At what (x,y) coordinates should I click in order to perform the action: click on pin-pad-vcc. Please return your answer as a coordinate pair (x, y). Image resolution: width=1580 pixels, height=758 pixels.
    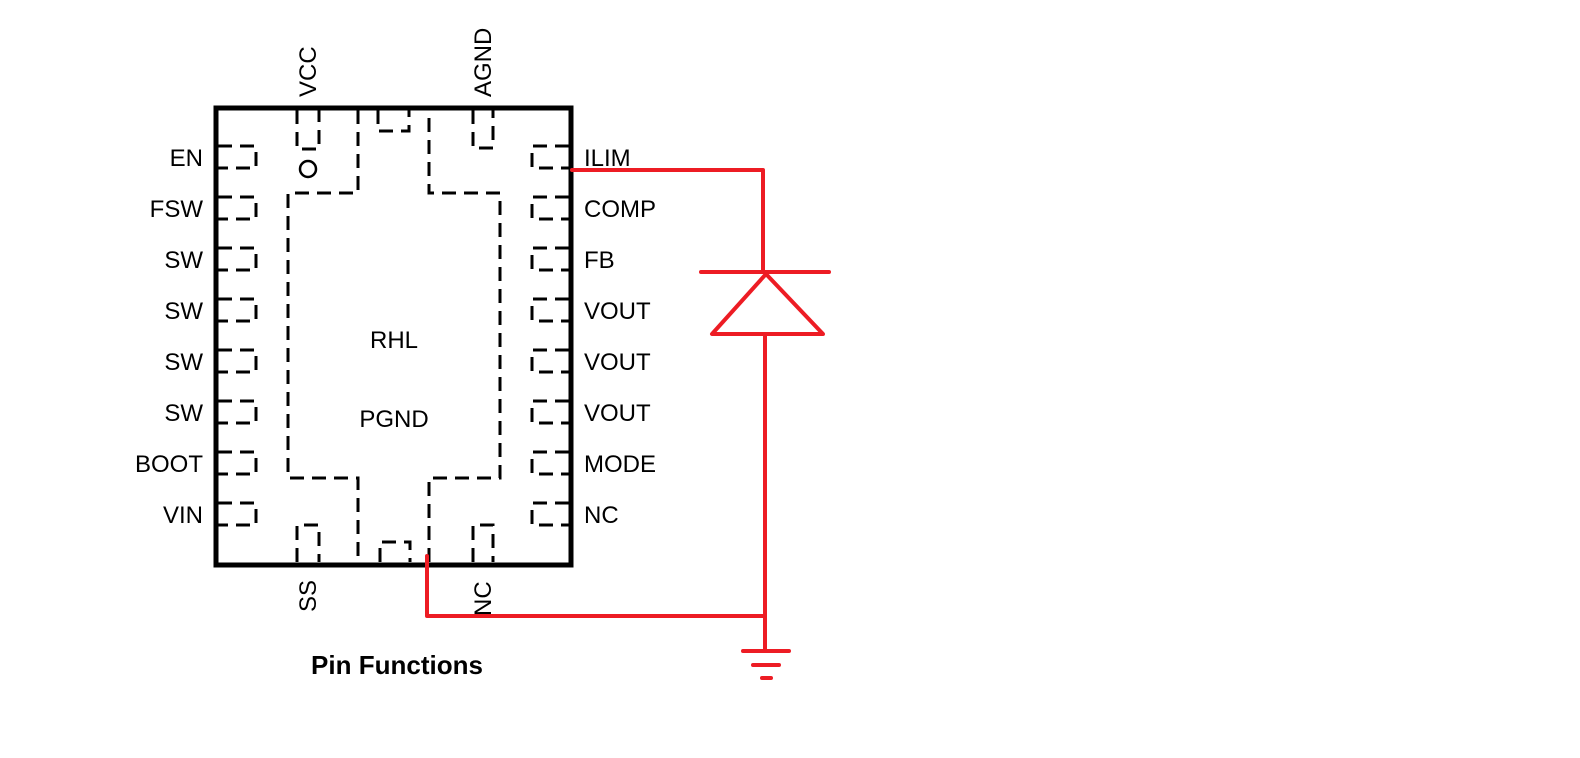
    Looking at the image, I should click on (308, 130).